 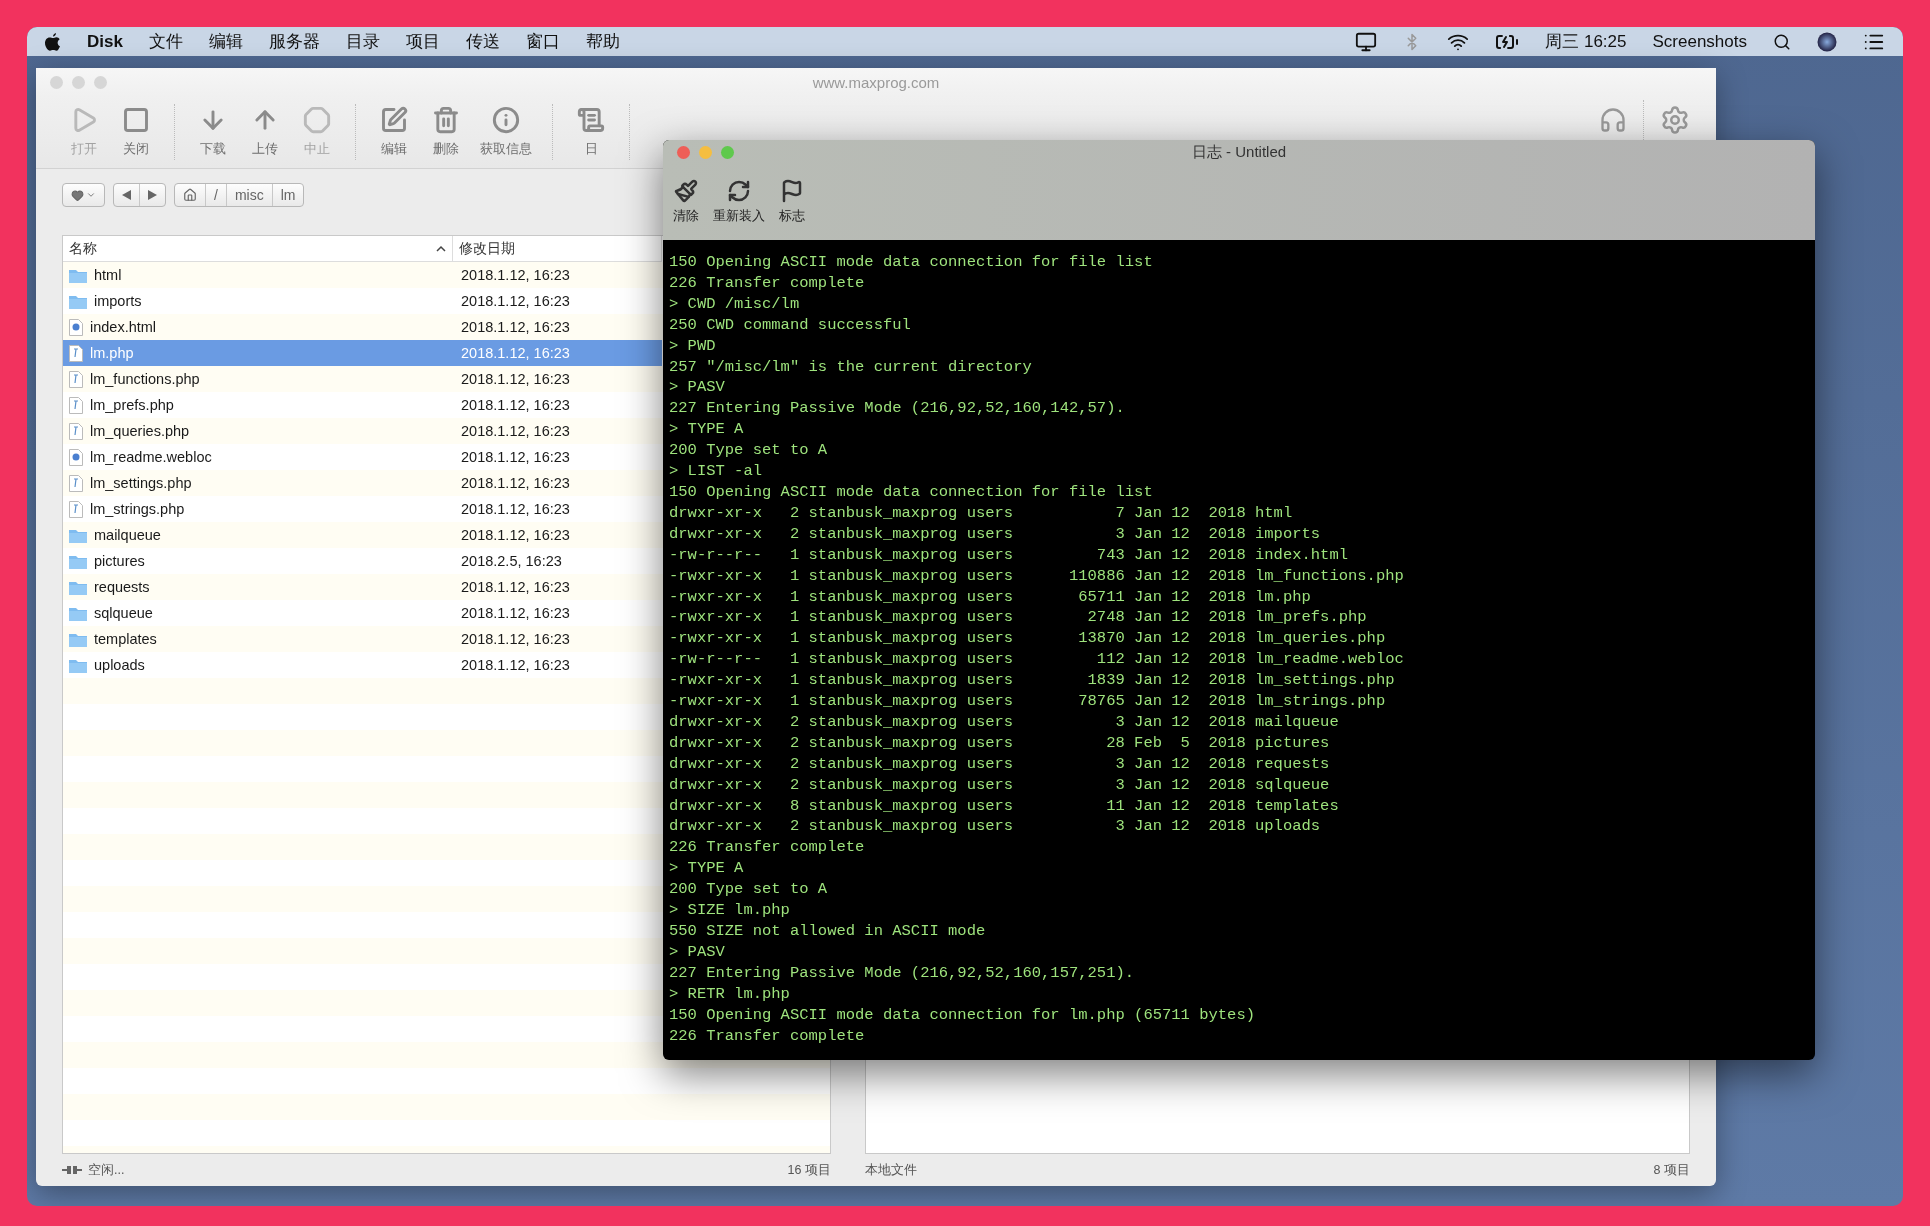 I want to click on menu-item: 窗口, so click(x=542, y=41).